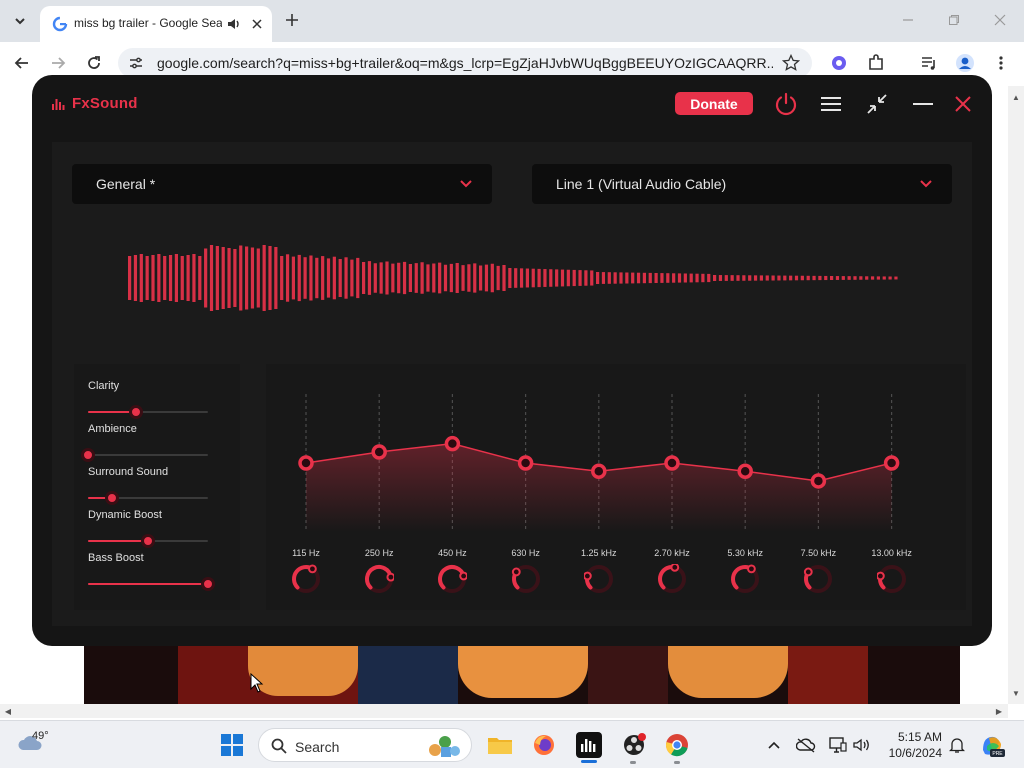 Image resolution: width=1024 pixels, height=768 pixels. I want to click on forward-button, so click(58, 63).